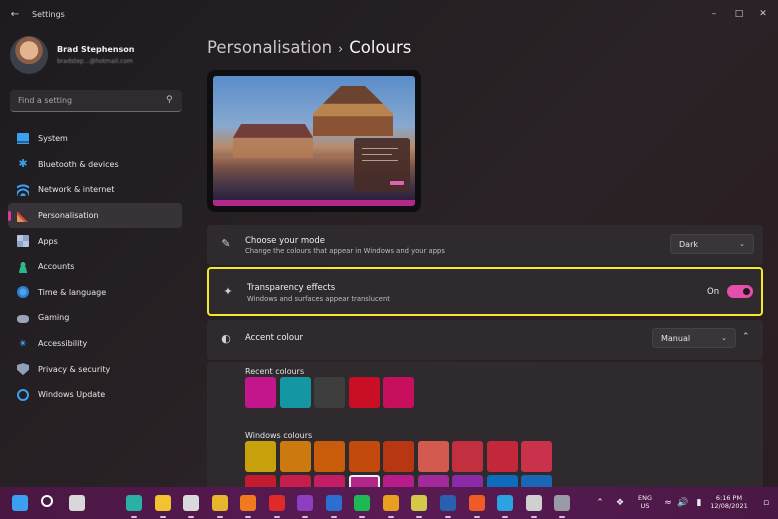 This screenshot has height=519, width=778. What do you see at coordinates (729, 498) in the screenshot?
I see `clock-time: 6:16 PM` at bounding box center [729, 498].